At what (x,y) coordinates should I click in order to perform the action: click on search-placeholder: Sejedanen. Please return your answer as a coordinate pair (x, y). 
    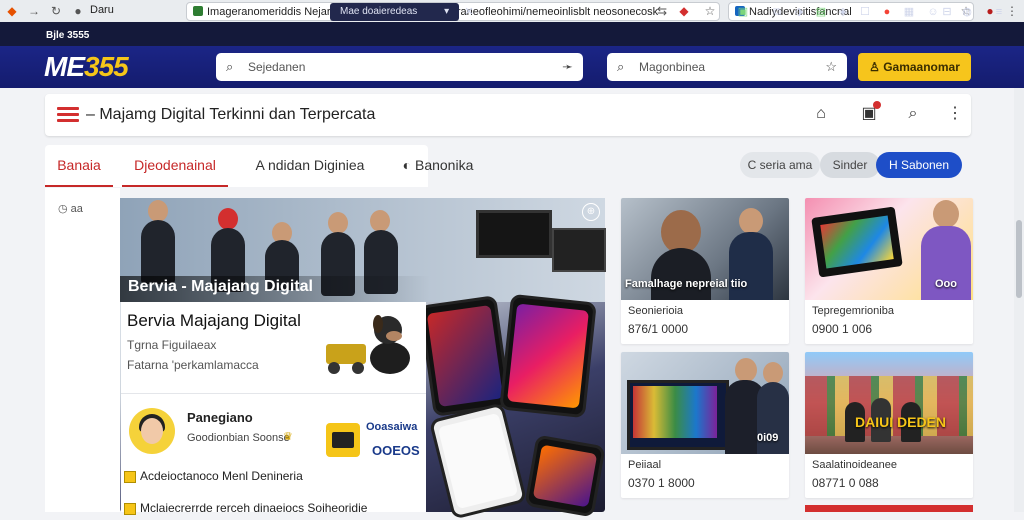
    Looking at the image, I should click on (277, 67).